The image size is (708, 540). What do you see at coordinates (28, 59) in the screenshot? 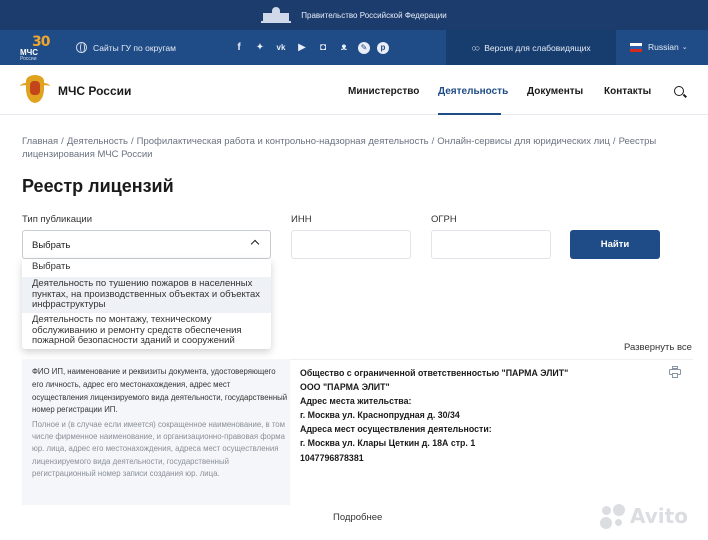
I see `logo-sub: России` at bounding box center [28, 59].